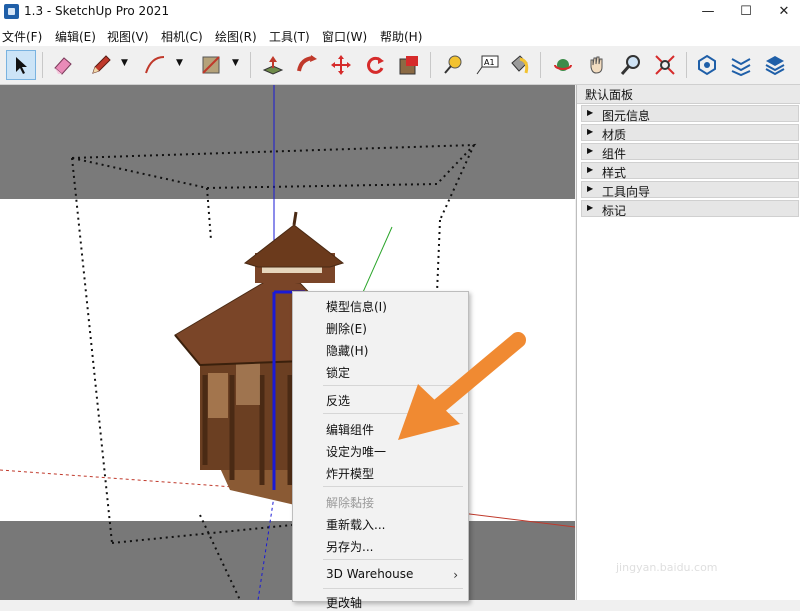  Describe the element at coordinates (338, 372) in the screenshot. I see `menu-item-lock: 锁定` at that location.